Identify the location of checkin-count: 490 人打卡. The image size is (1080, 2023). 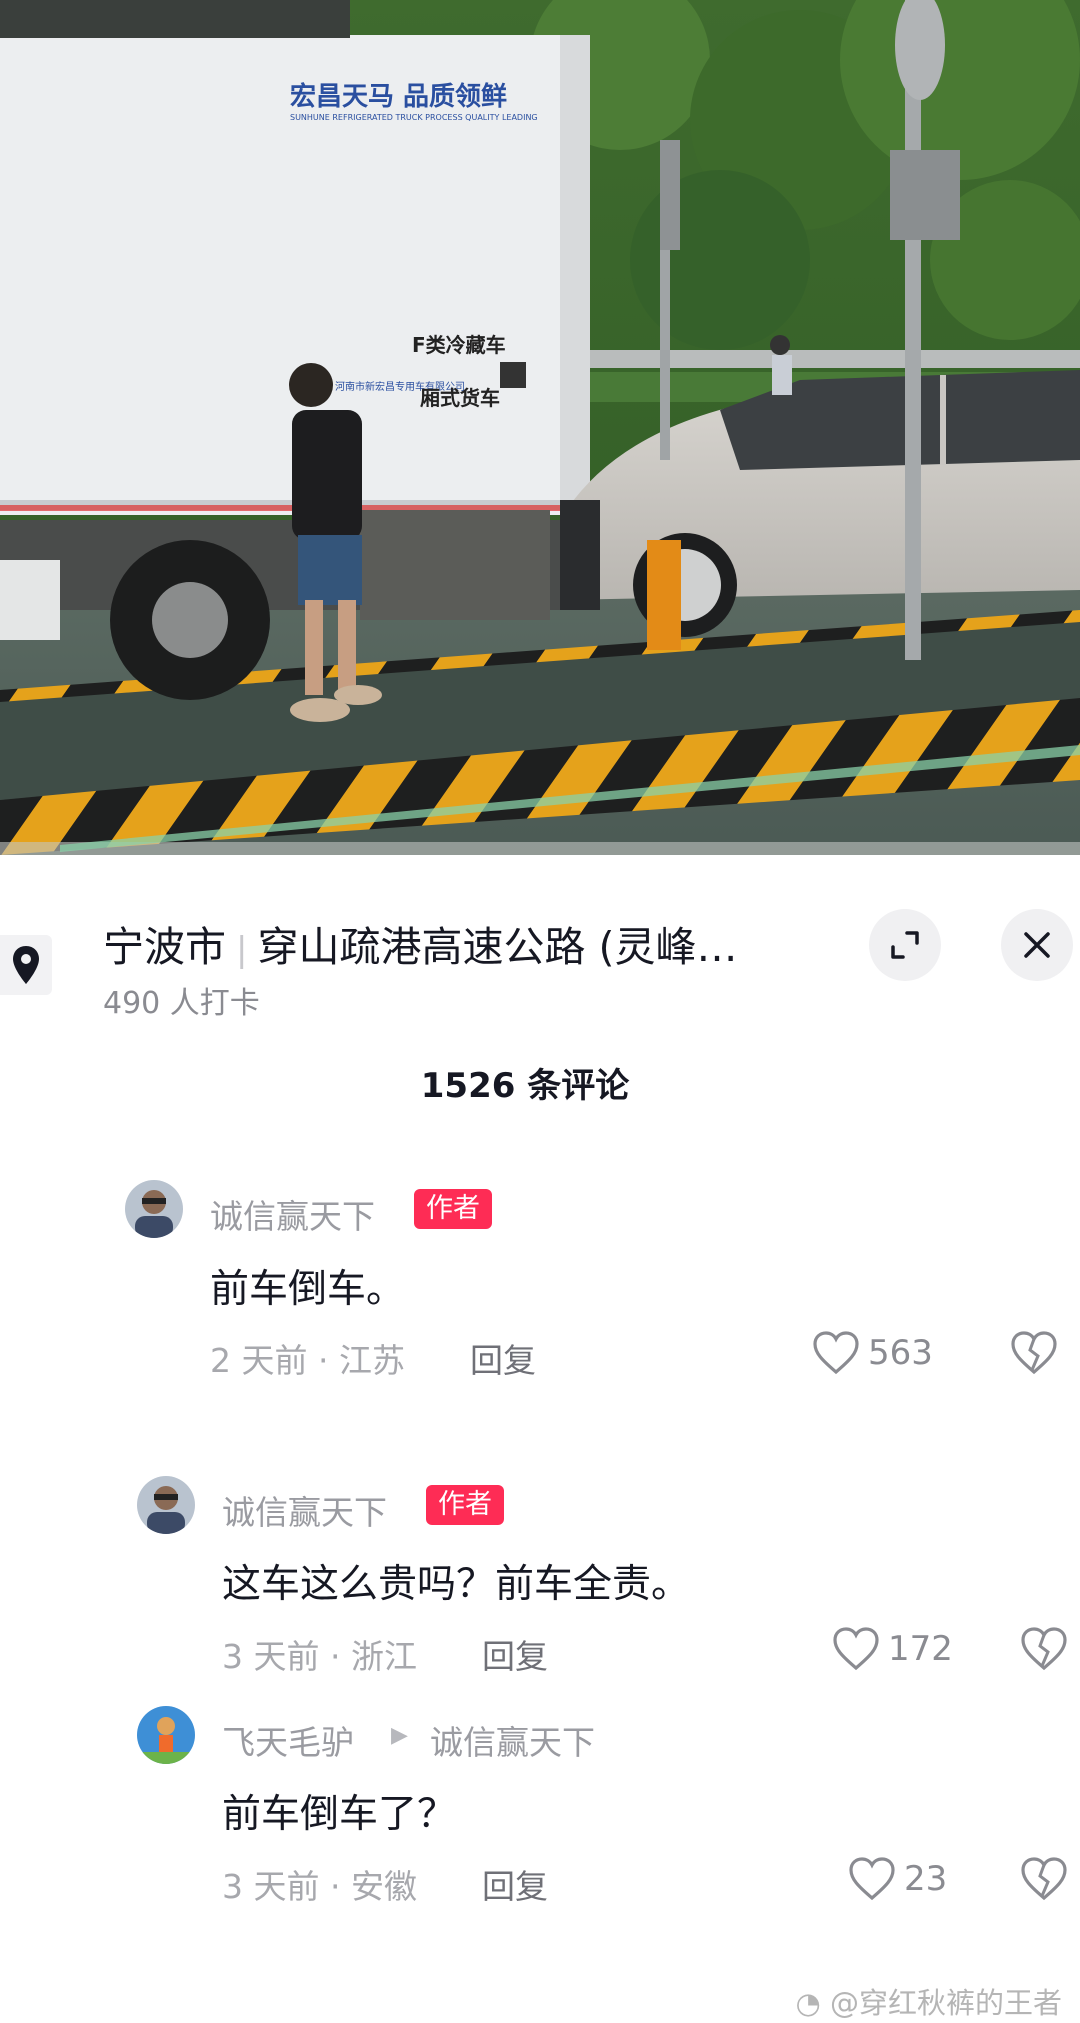
(181, 1003).